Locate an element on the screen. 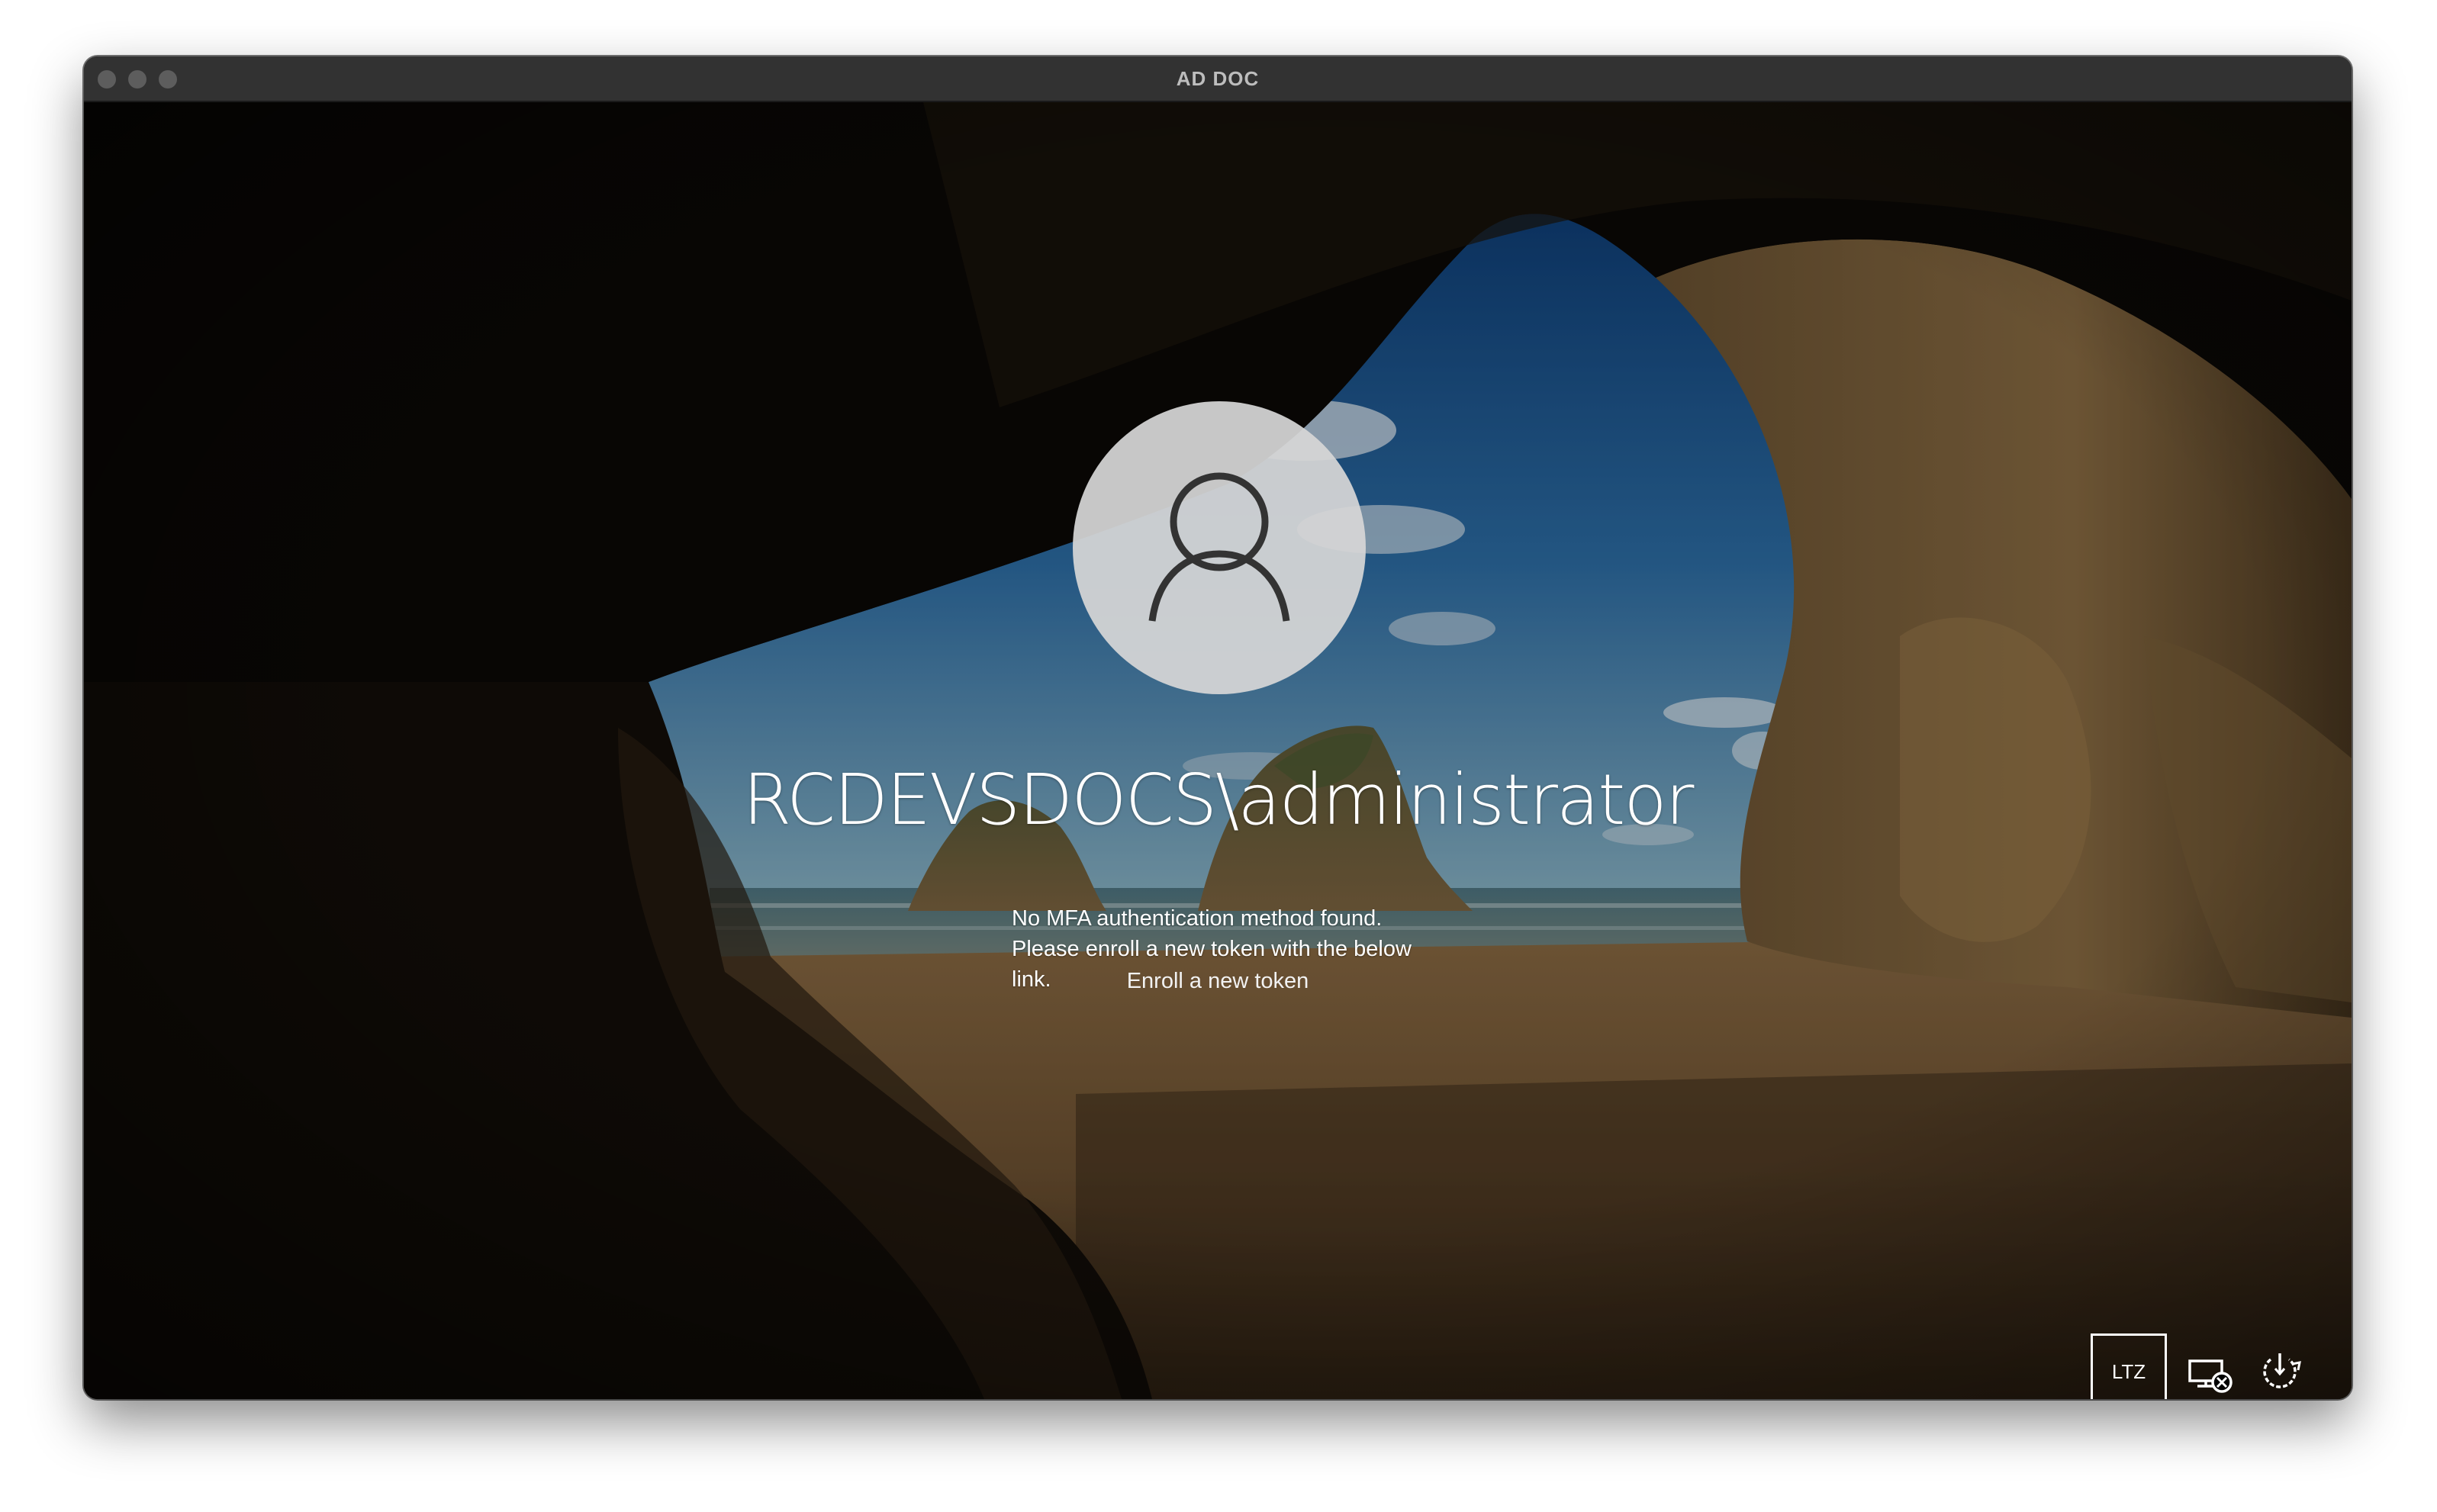  mfa-message-line: Please enroll a new token with the below is located at coordinates (1212, 949).